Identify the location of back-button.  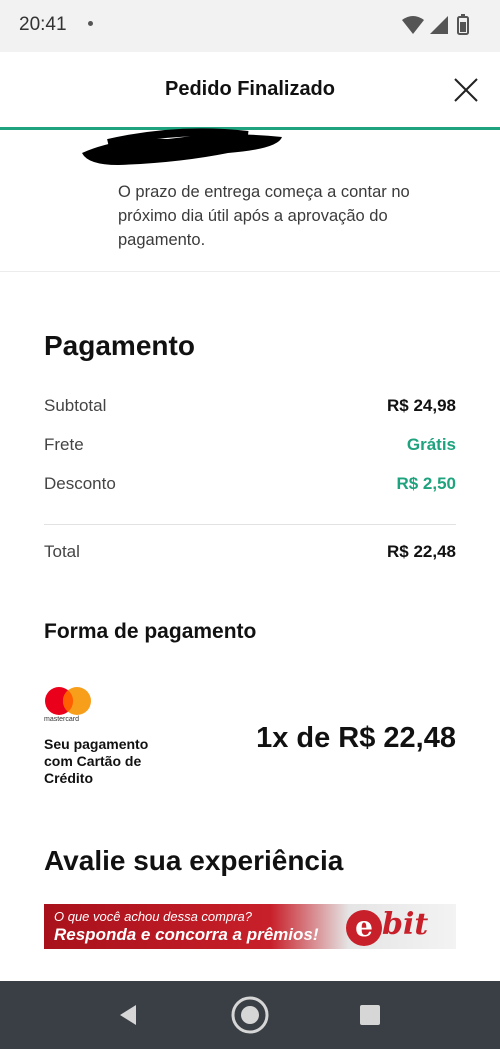
(128, 1015).